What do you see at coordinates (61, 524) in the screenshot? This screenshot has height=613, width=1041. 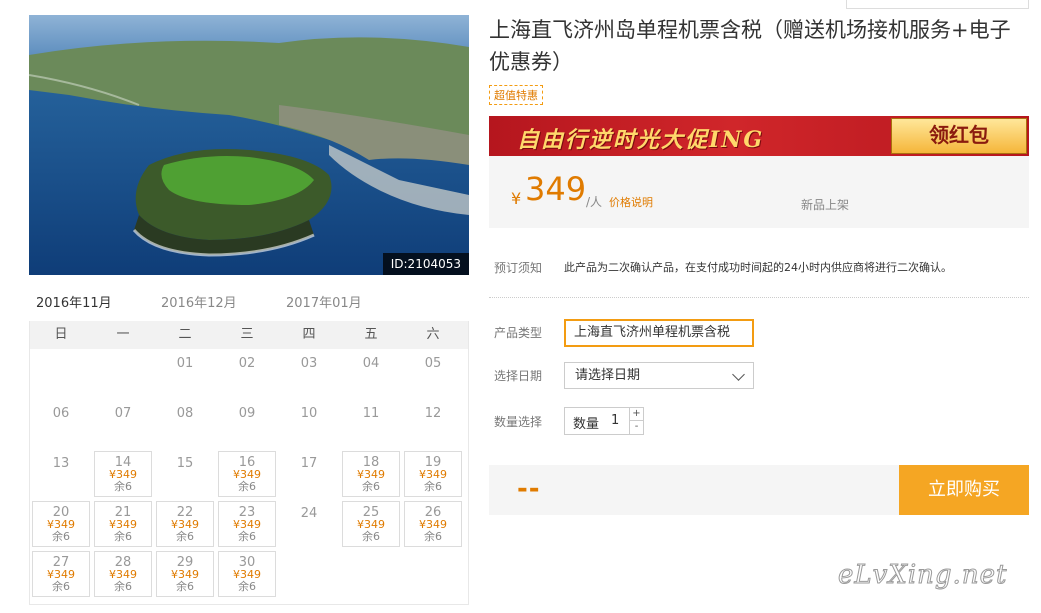 I see `calendar-day-available: 20 ¥349 余6` at bounding box center [61, 524].